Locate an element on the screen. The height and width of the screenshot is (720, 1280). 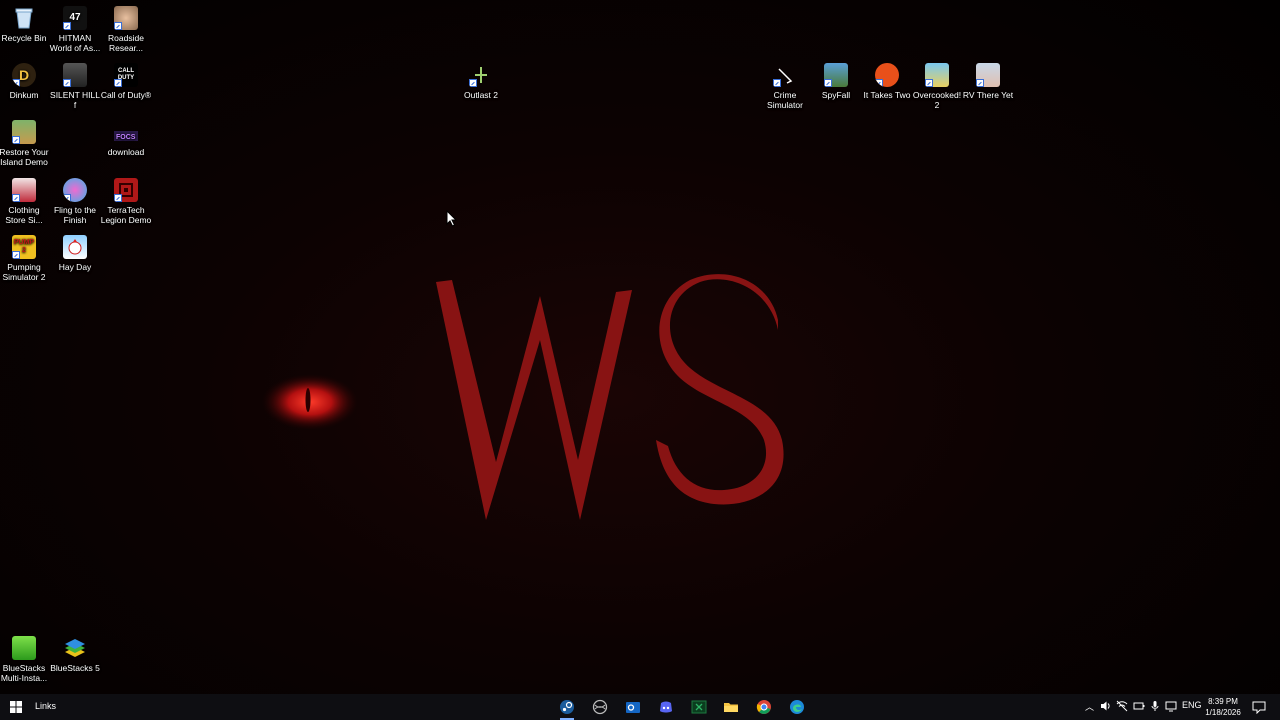
globe-app-icon is located at coordinates (600, 707).